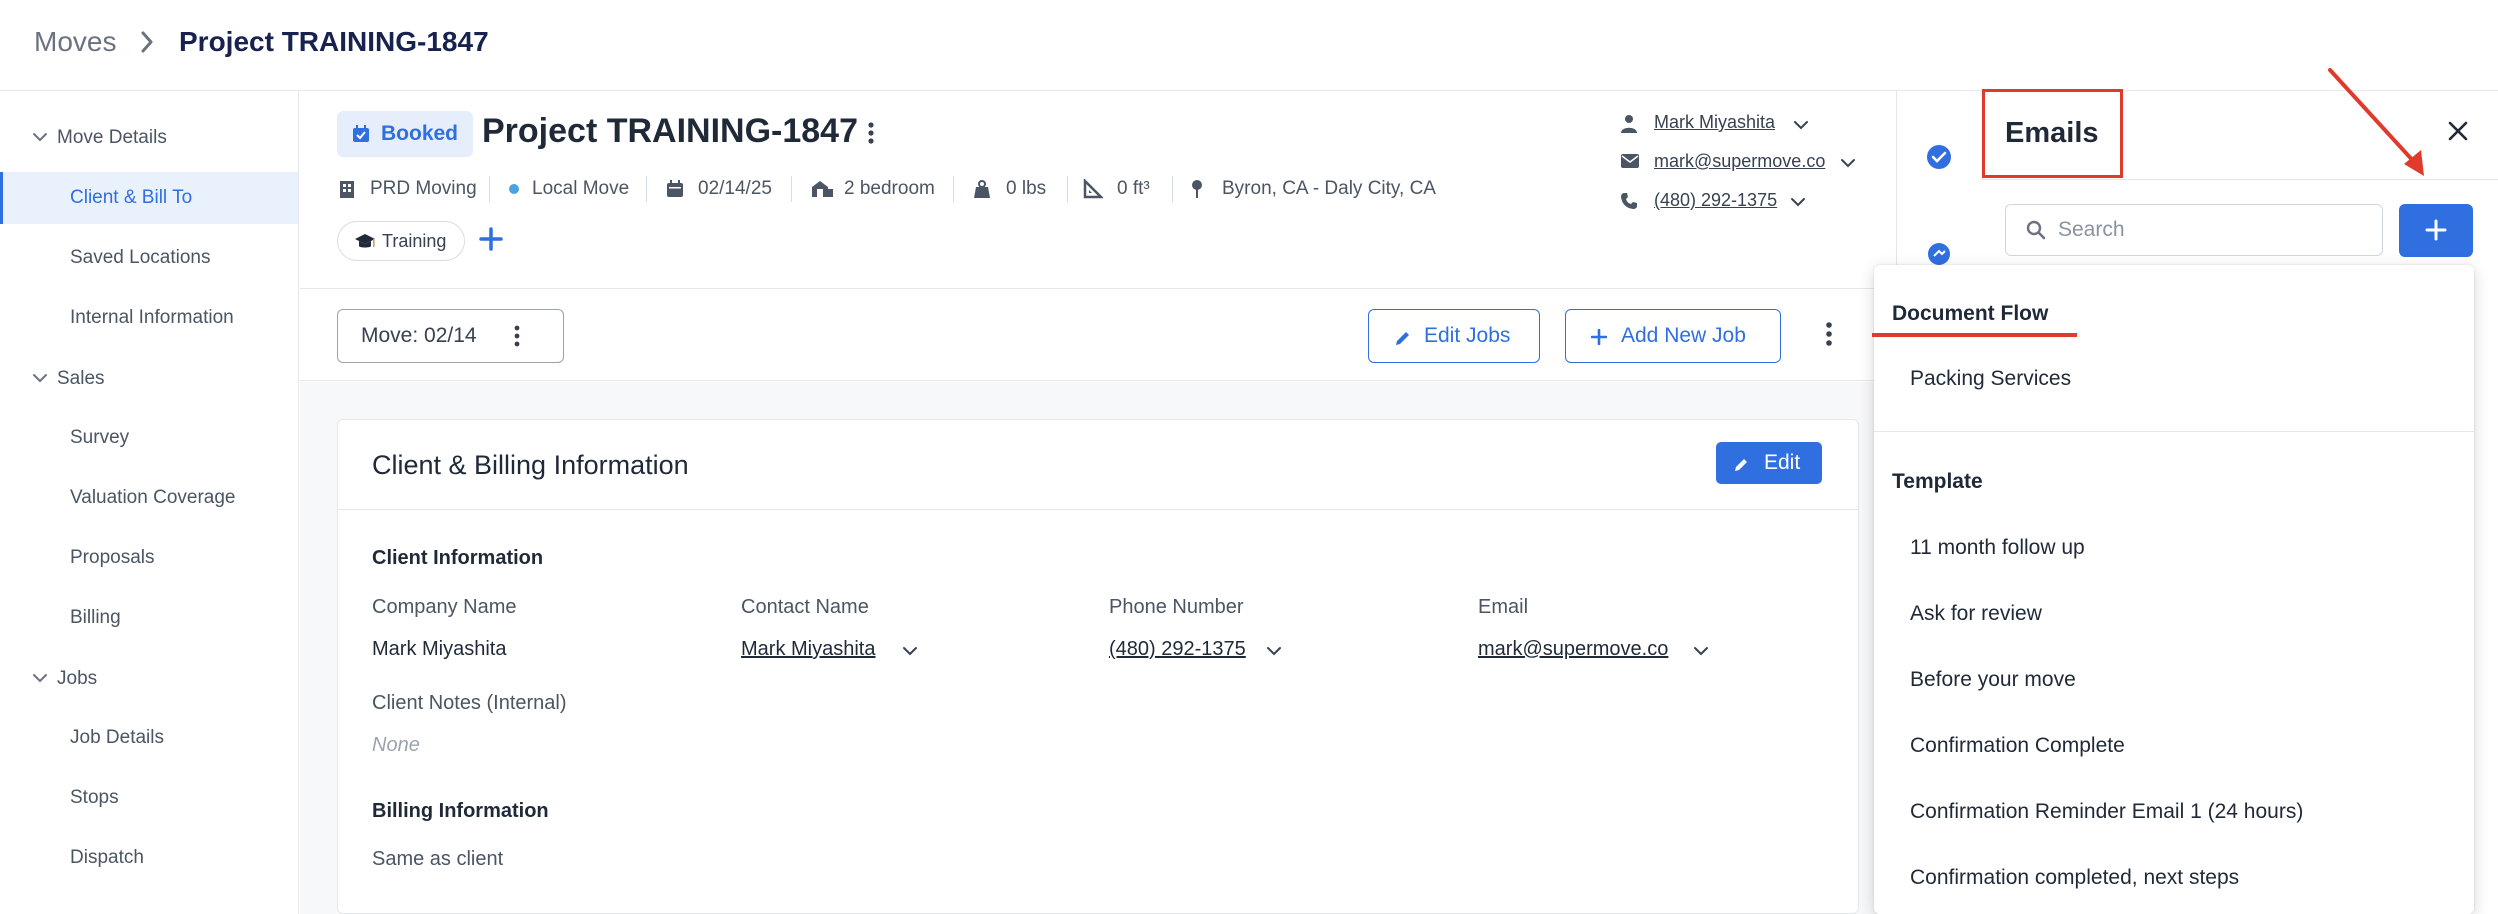  What do you see at coordinates (675, 189) in the screenshot?
I see `calendar-icon` at bounding box center [675, 189].